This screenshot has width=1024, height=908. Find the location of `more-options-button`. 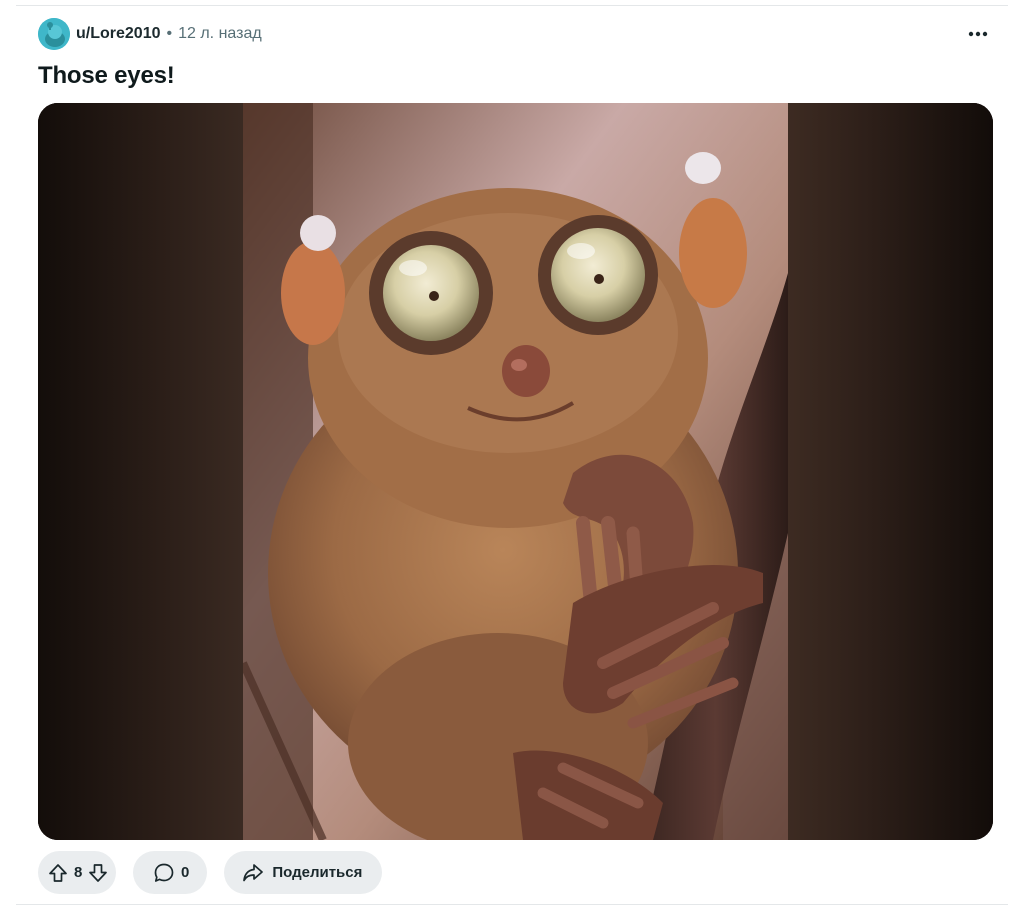

more-options-button is located at coordinates (978, 34).